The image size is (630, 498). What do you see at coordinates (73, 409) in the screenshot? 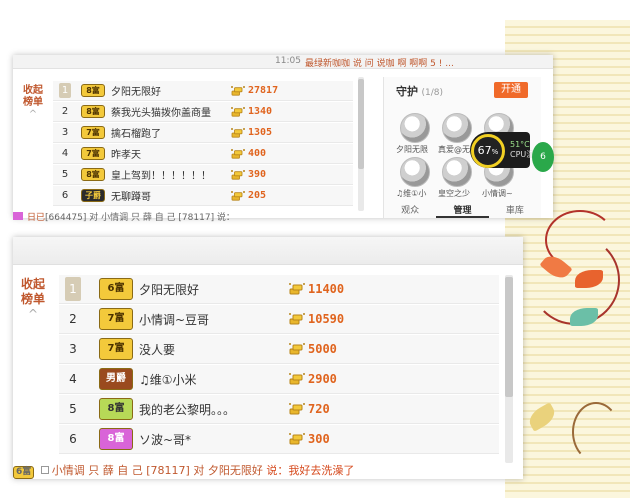
I see `rank-number: 5` at bounding box center [73, 409].